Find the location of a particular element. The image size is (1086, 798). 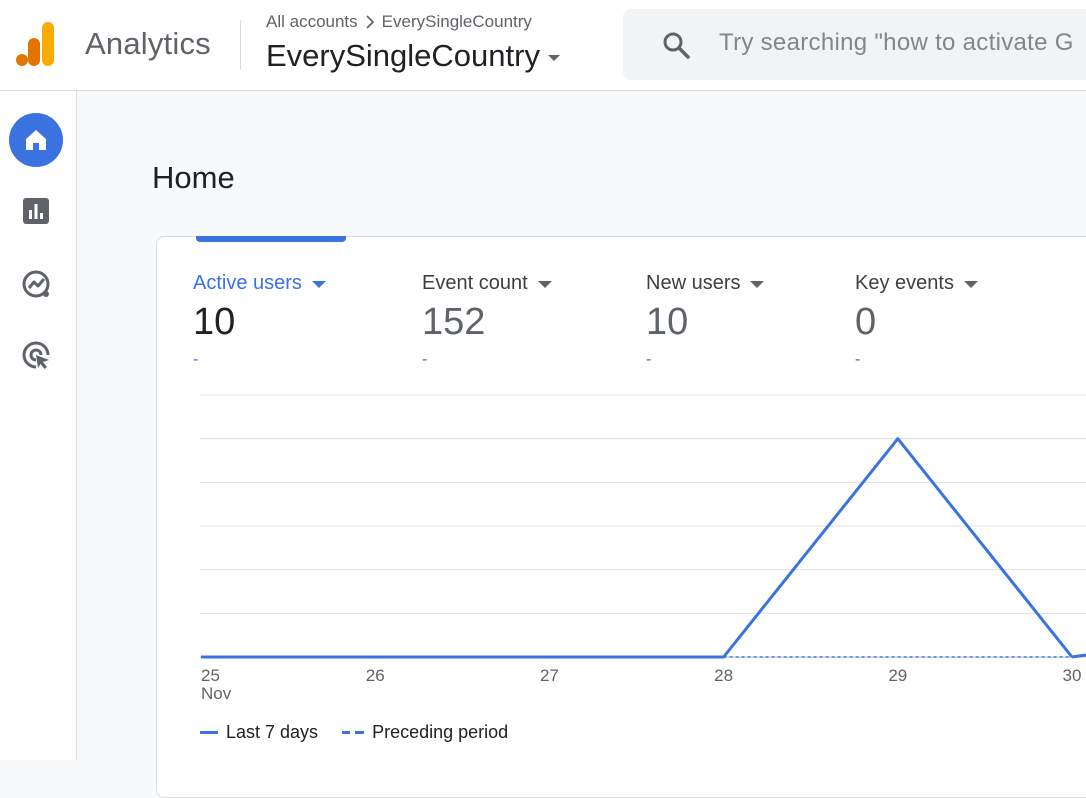

metric-tab-active-users: Active users 10 - is located at coordinates (259, 320).